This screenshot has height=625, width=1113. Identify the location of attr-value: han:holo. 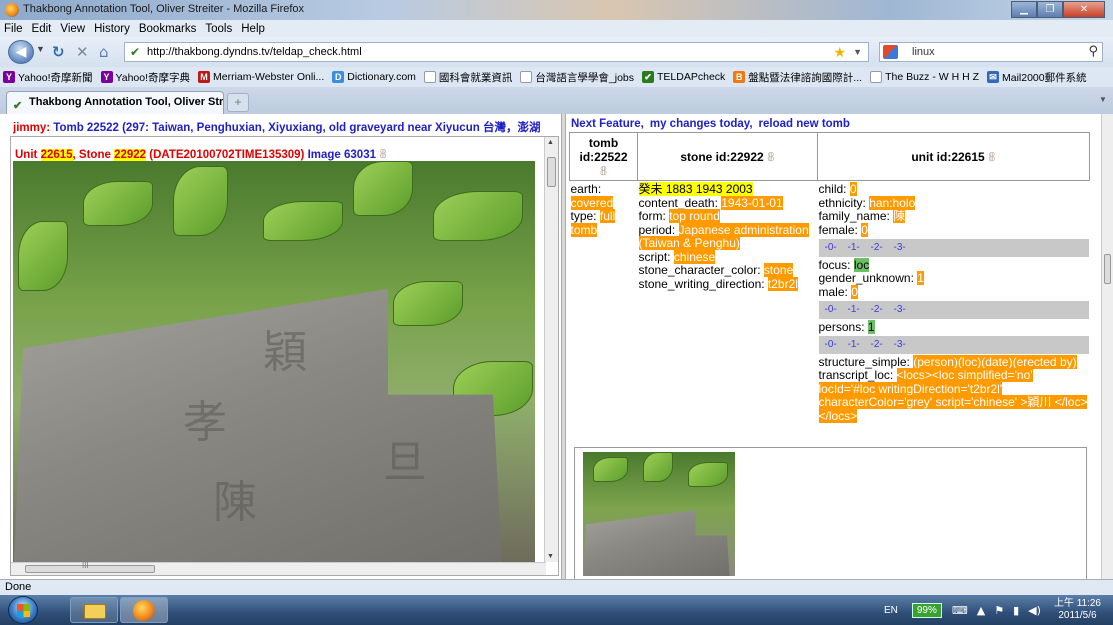
(892, 202).